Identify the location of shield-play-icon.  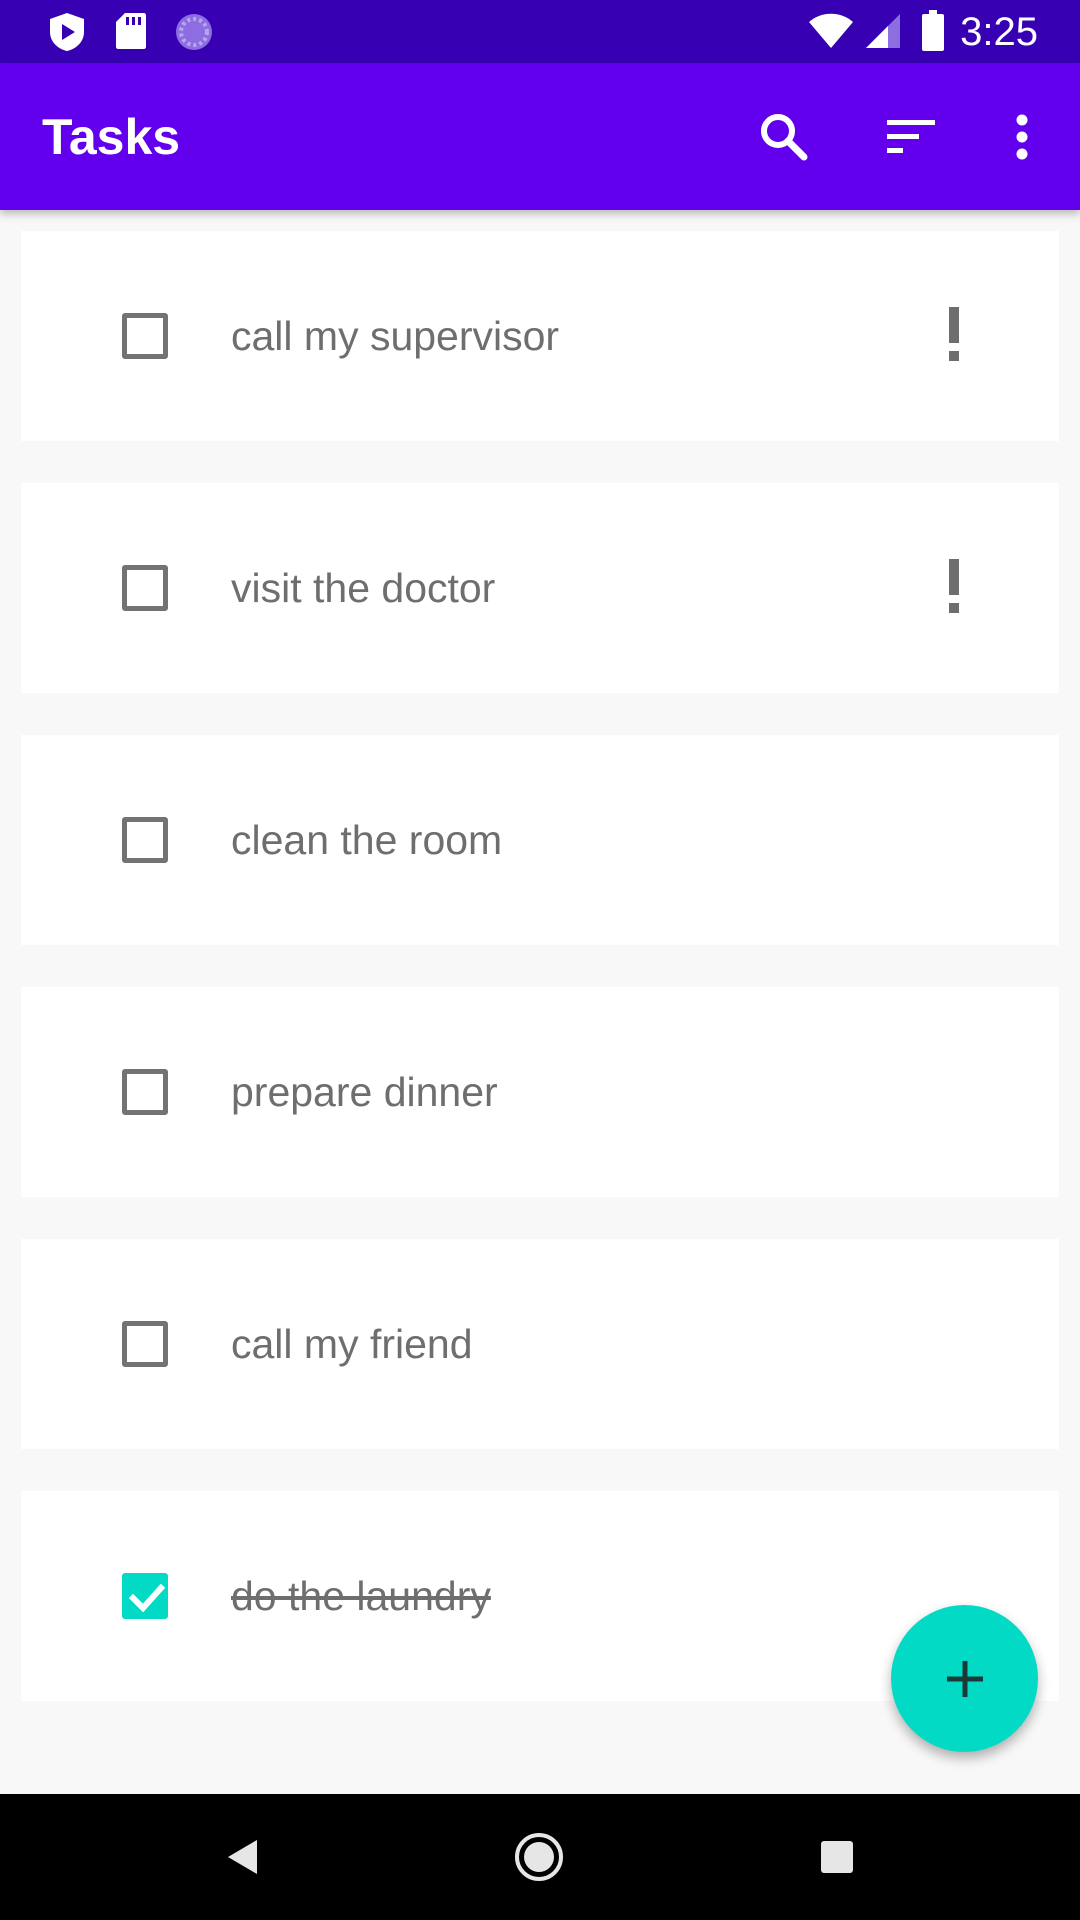
(67, 32).